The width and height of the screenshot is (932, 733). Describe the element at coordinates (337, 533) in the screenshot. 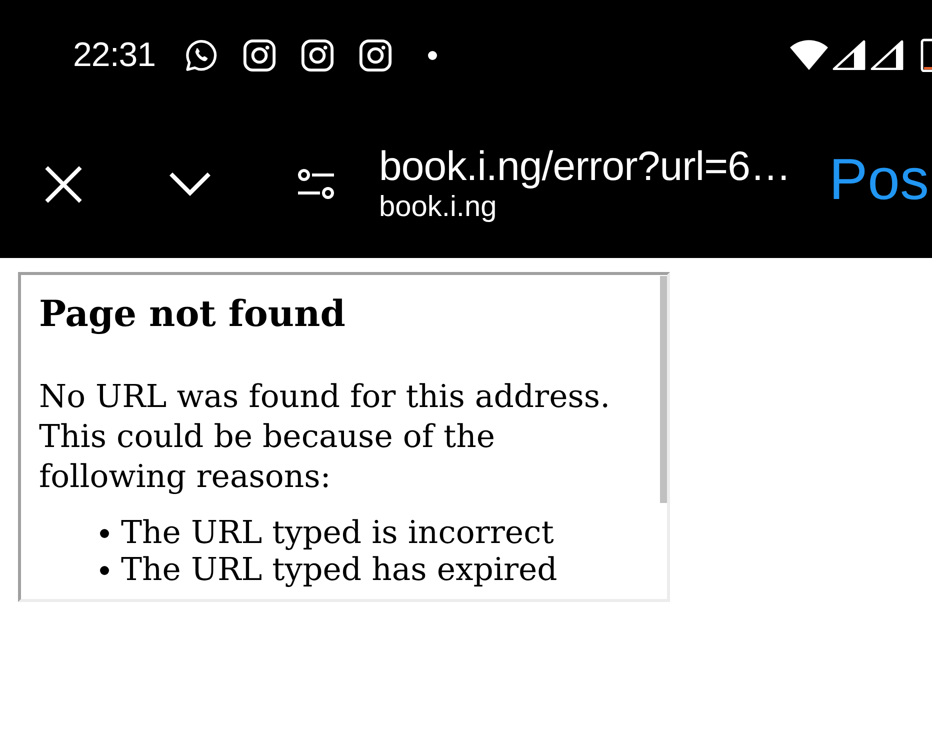

I see `reason-item: The URL typed is incorrect` at that location.